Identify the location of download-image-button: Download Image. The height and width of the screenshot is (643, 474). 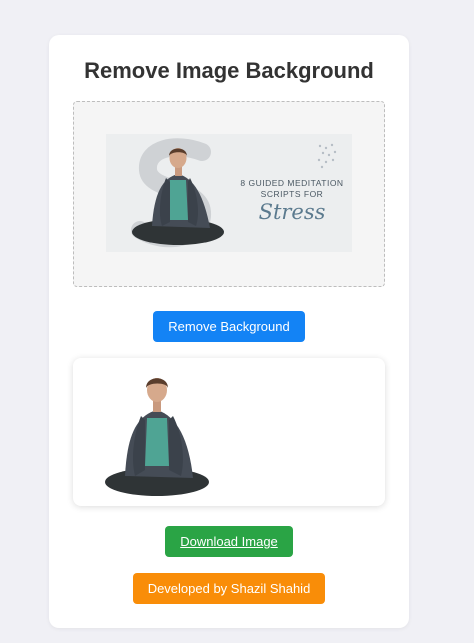
(229, 541).